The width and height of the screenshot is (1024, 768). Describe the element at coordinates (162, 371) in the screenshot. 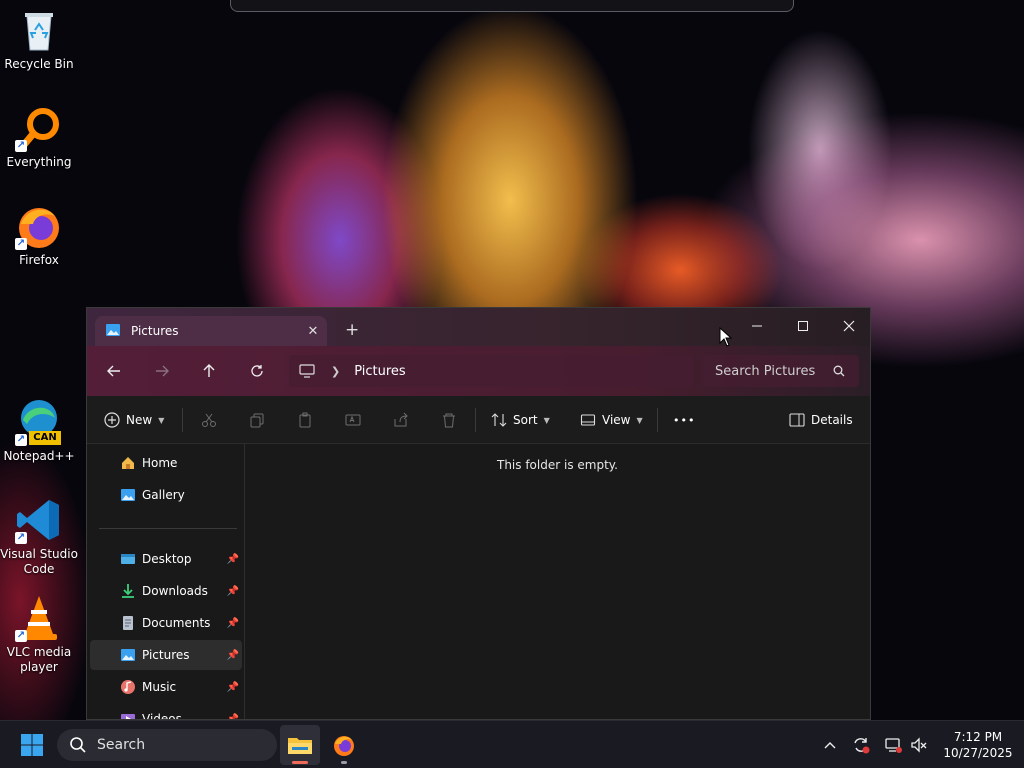

I see `forward-button` at that location.